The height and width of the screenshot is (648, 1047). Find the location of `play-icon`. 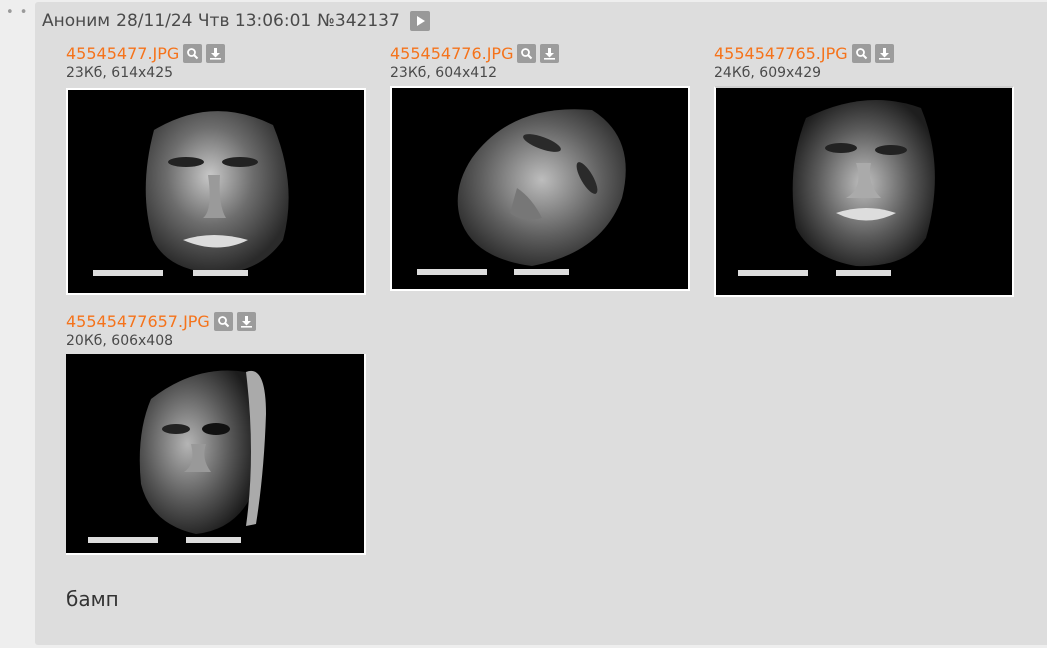

play-icon is located at coordinates (420, 21).